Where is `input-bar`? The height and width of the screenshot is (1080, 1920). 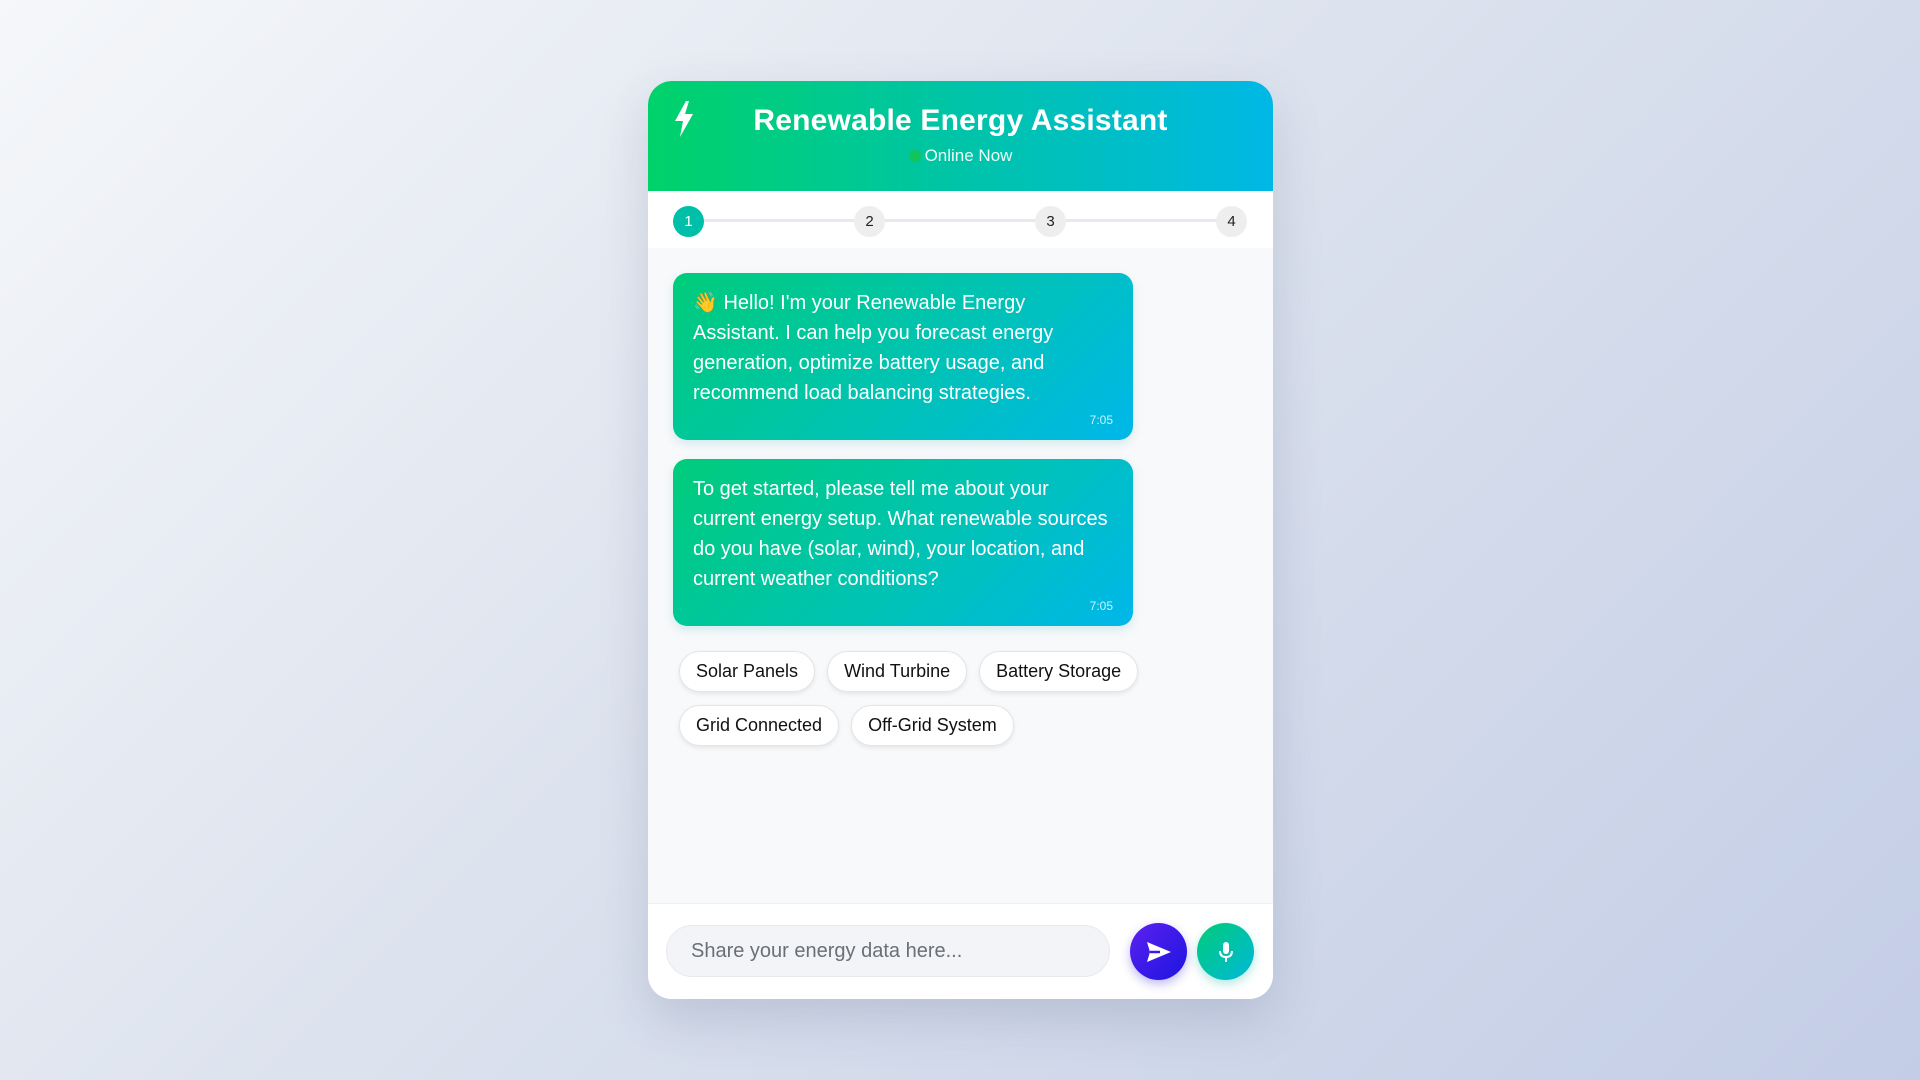
input-bar is located at coordinates (960, 951).